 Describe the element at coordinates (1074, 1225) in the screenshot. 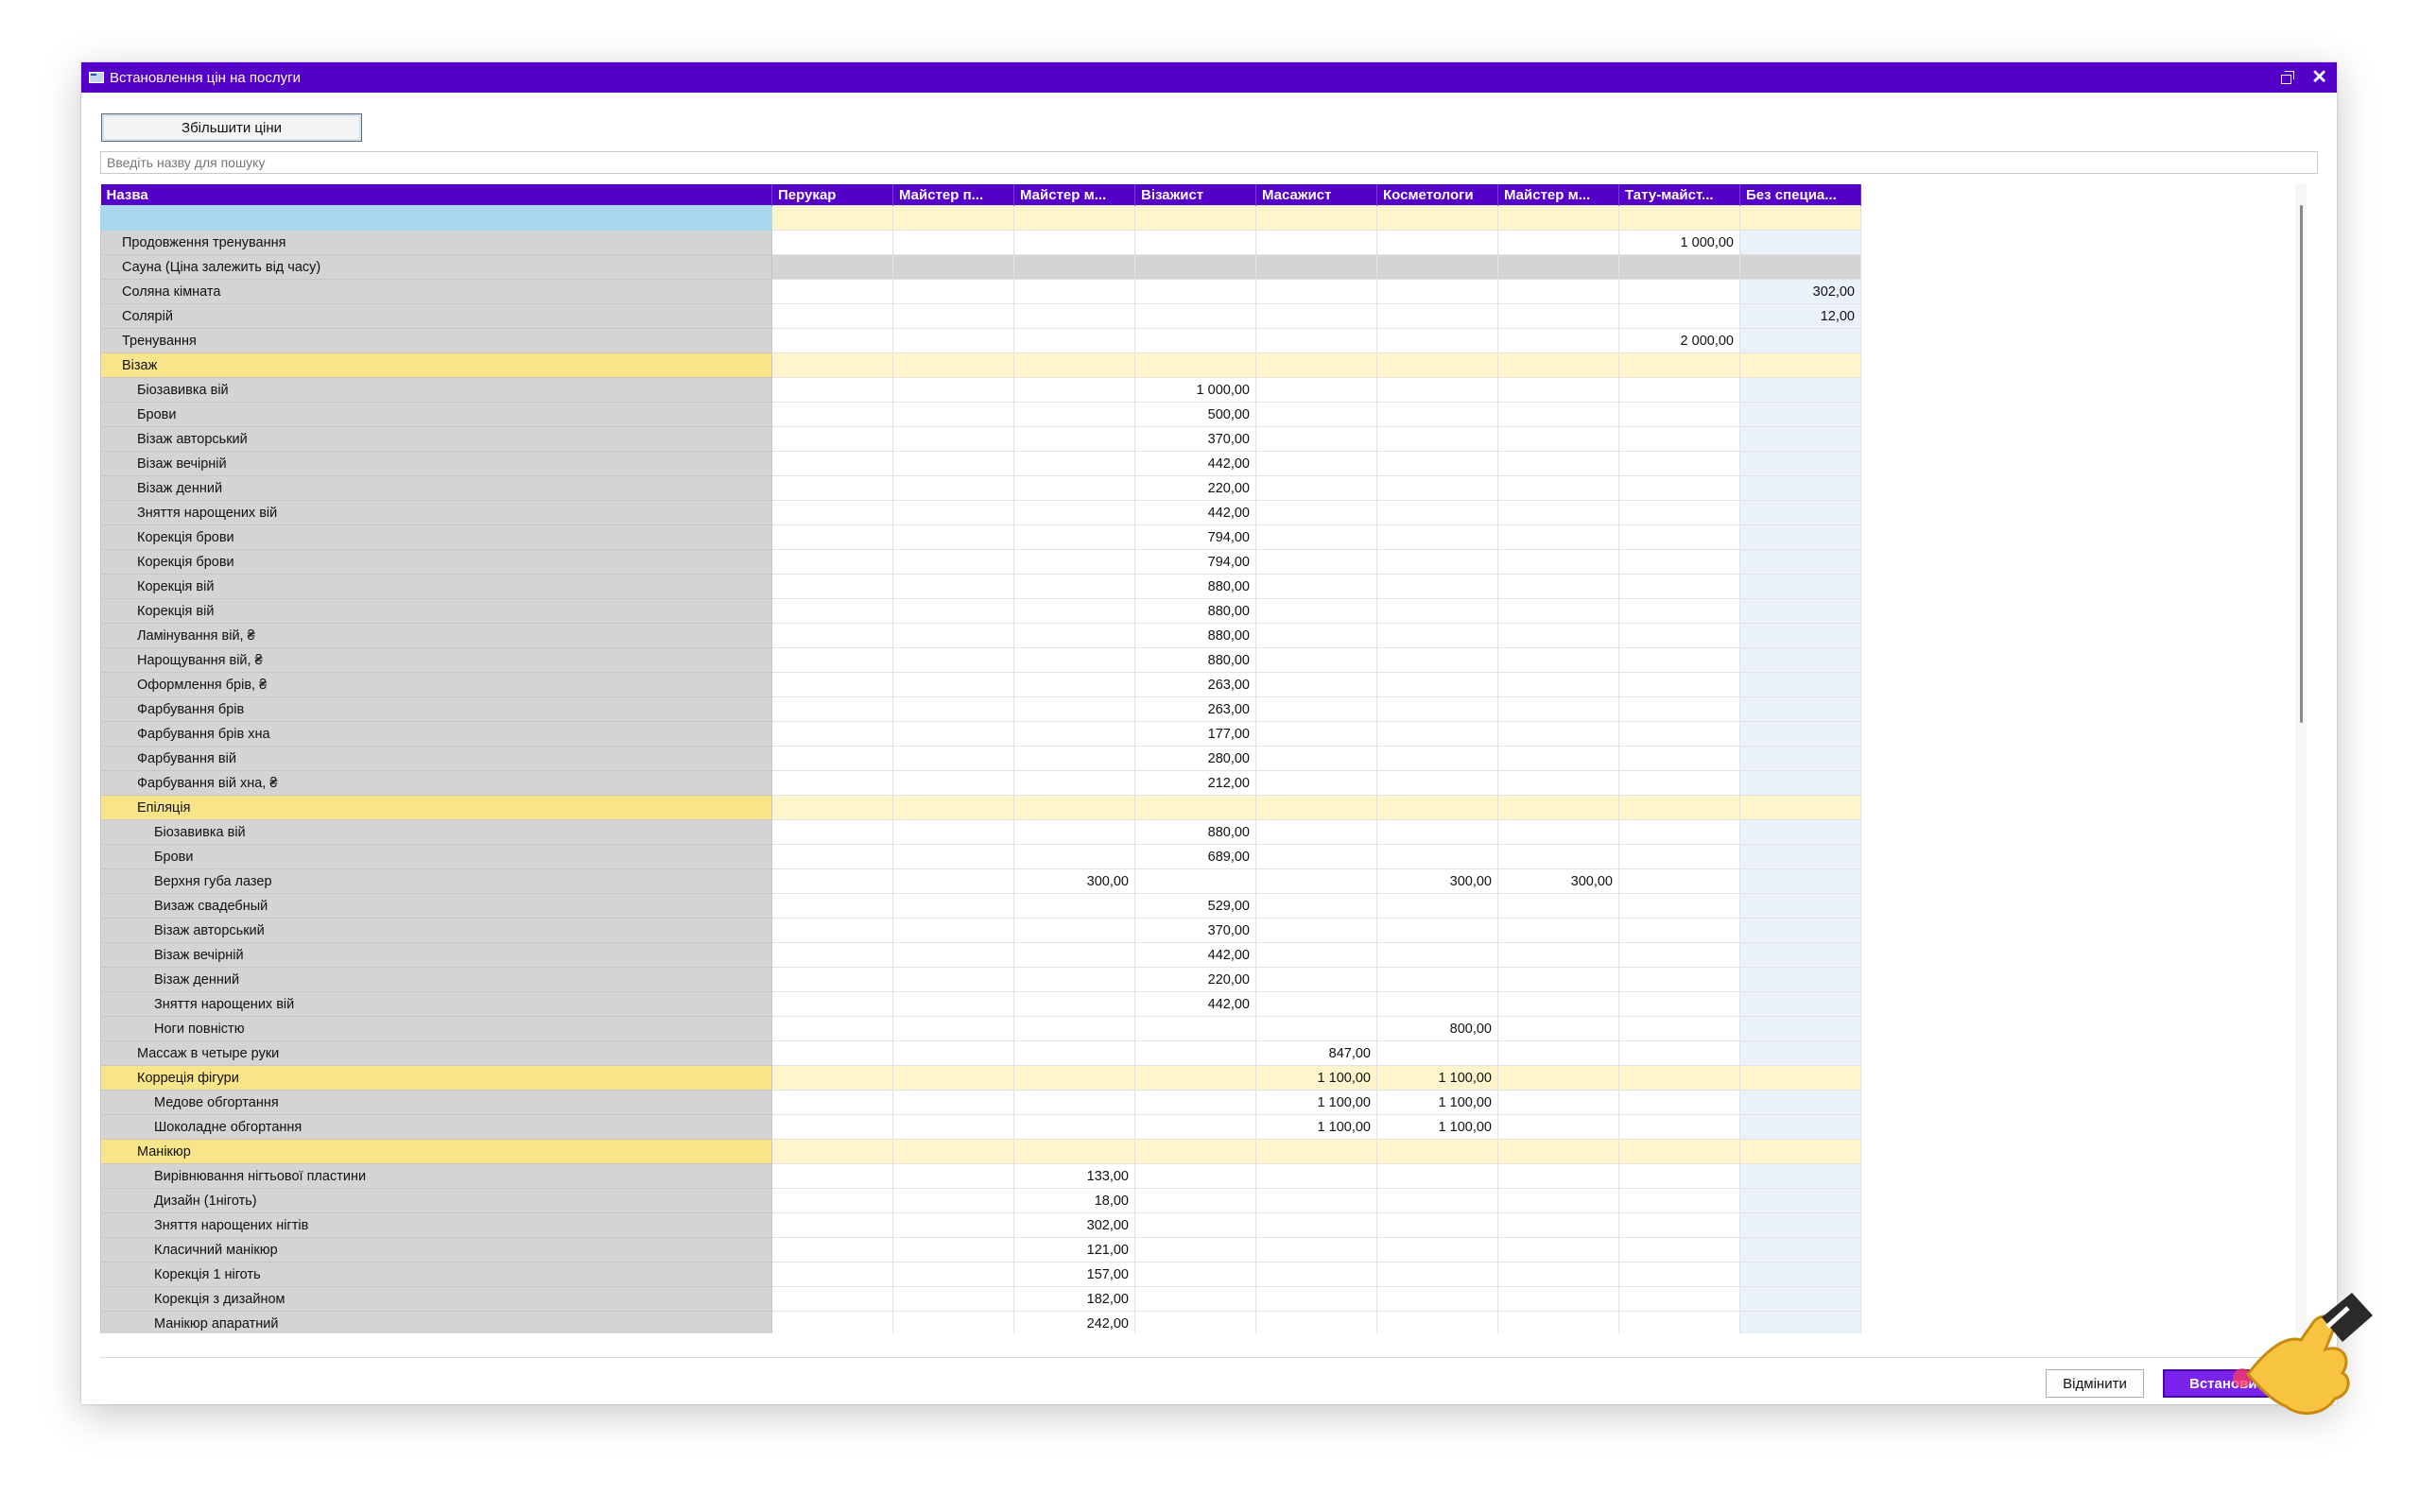

I see `price-cell: 302,00` at that location.